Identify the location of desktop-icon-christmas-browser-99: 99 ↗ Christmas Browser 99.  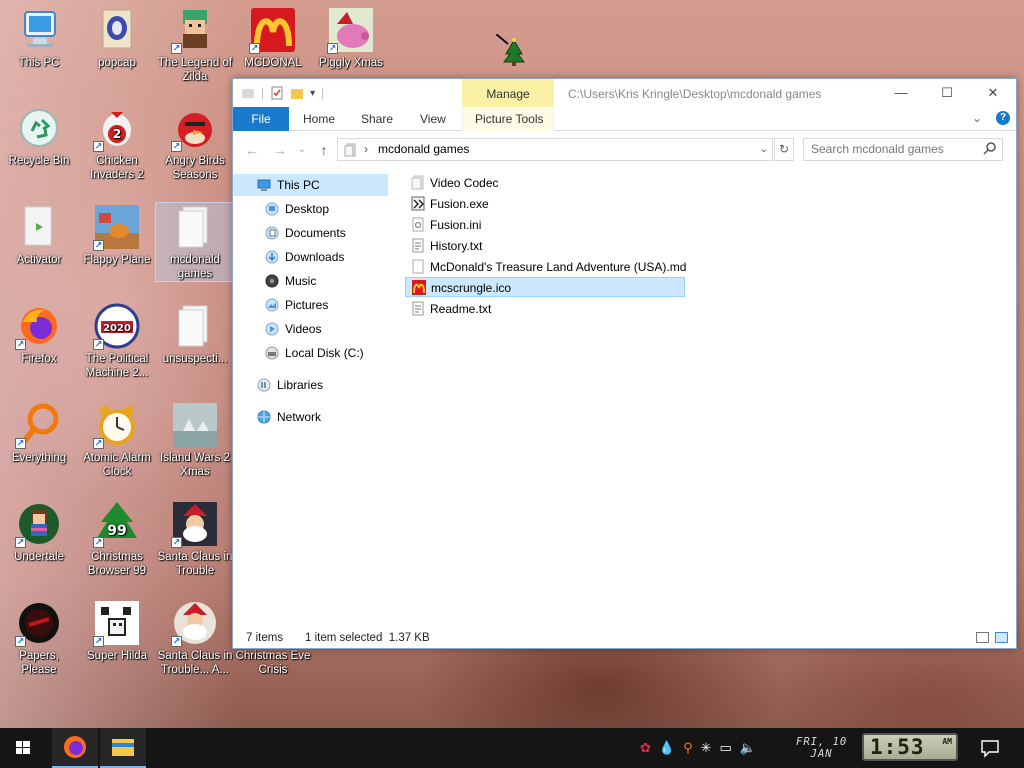
(117, 539).